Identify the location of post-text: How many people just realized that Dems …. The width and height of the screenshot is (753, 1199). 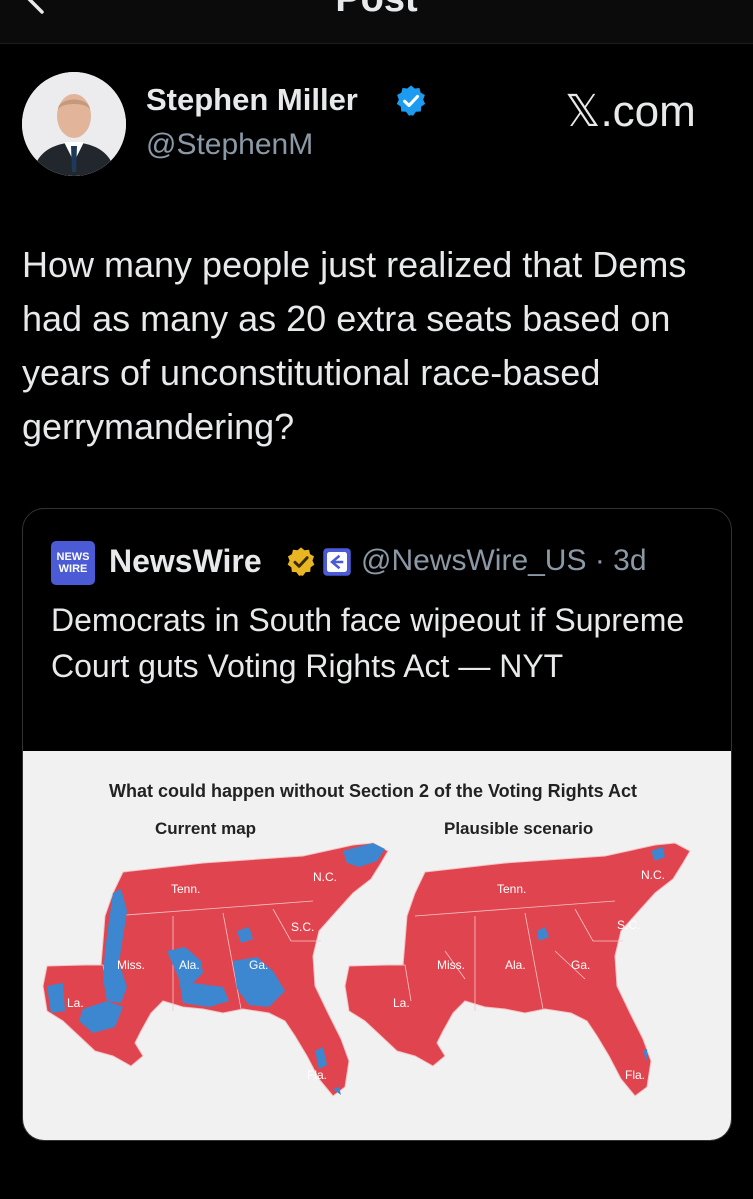
(354, 345).